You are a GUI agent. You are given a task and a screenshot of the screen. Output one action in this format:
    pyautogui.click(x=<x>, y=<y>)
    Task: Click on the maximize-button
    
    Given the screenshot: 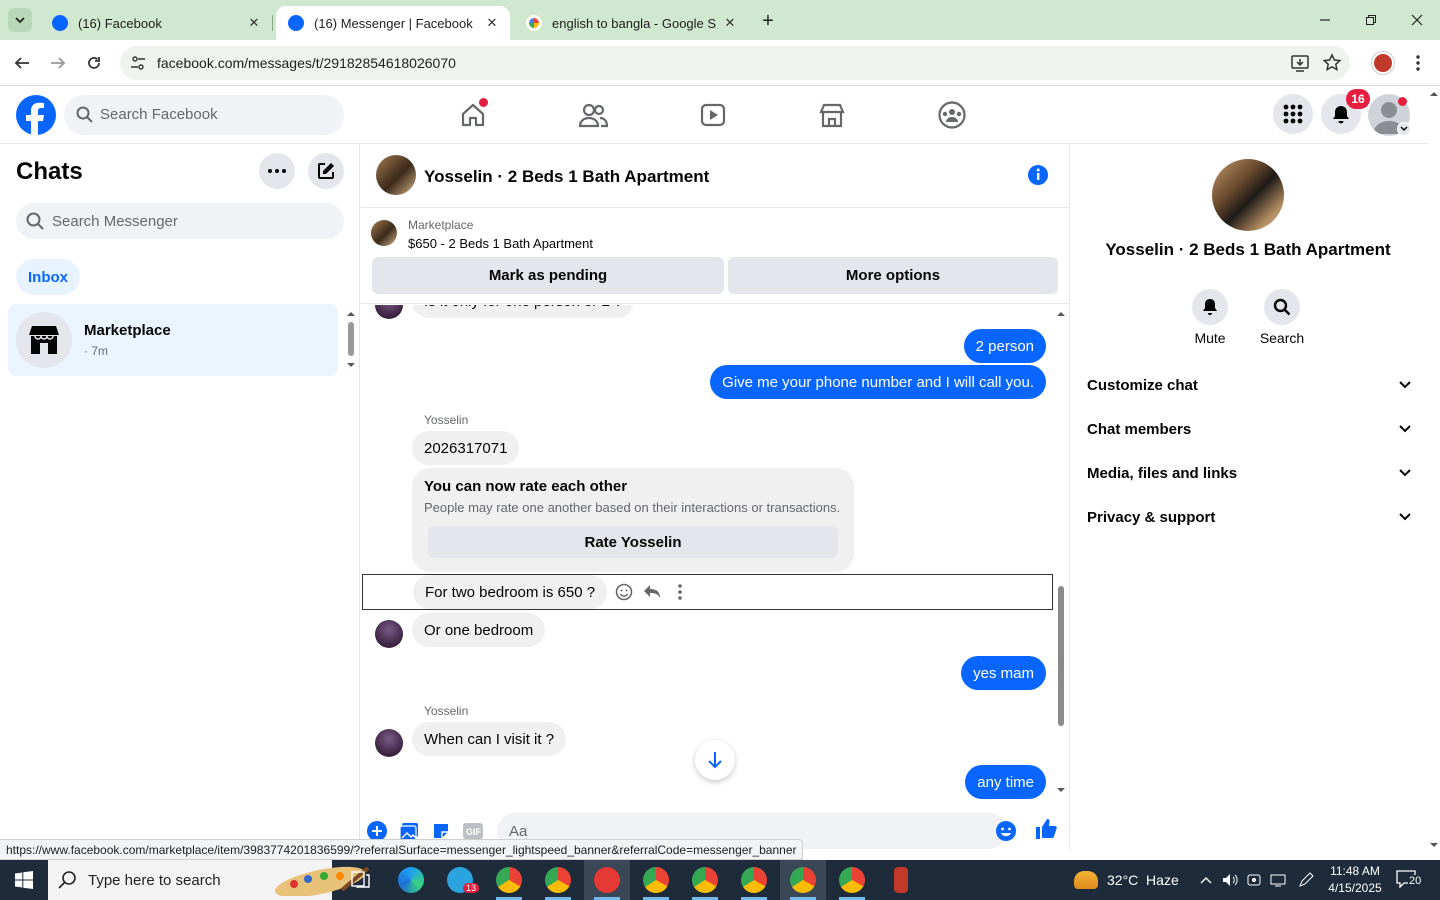 What is the action you would take?
    pyautogui.click(x=1371, y=20)
    